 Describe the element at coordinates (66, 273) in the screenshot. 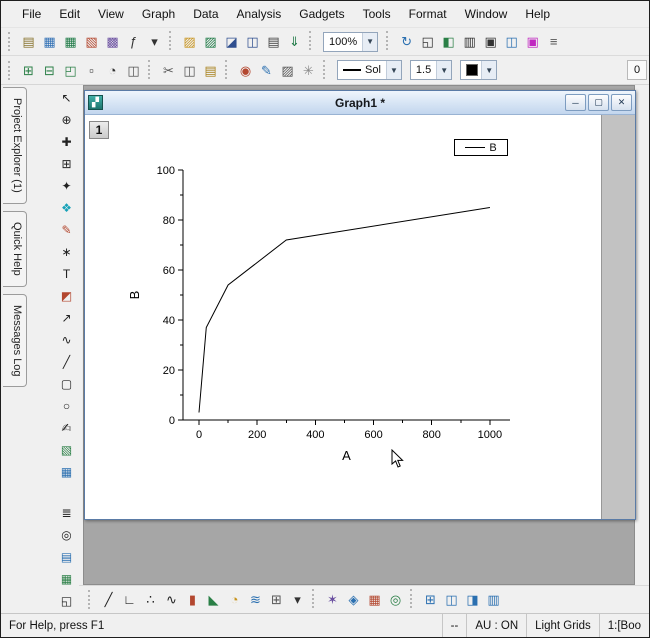

I see `text-tool: T` at that location.